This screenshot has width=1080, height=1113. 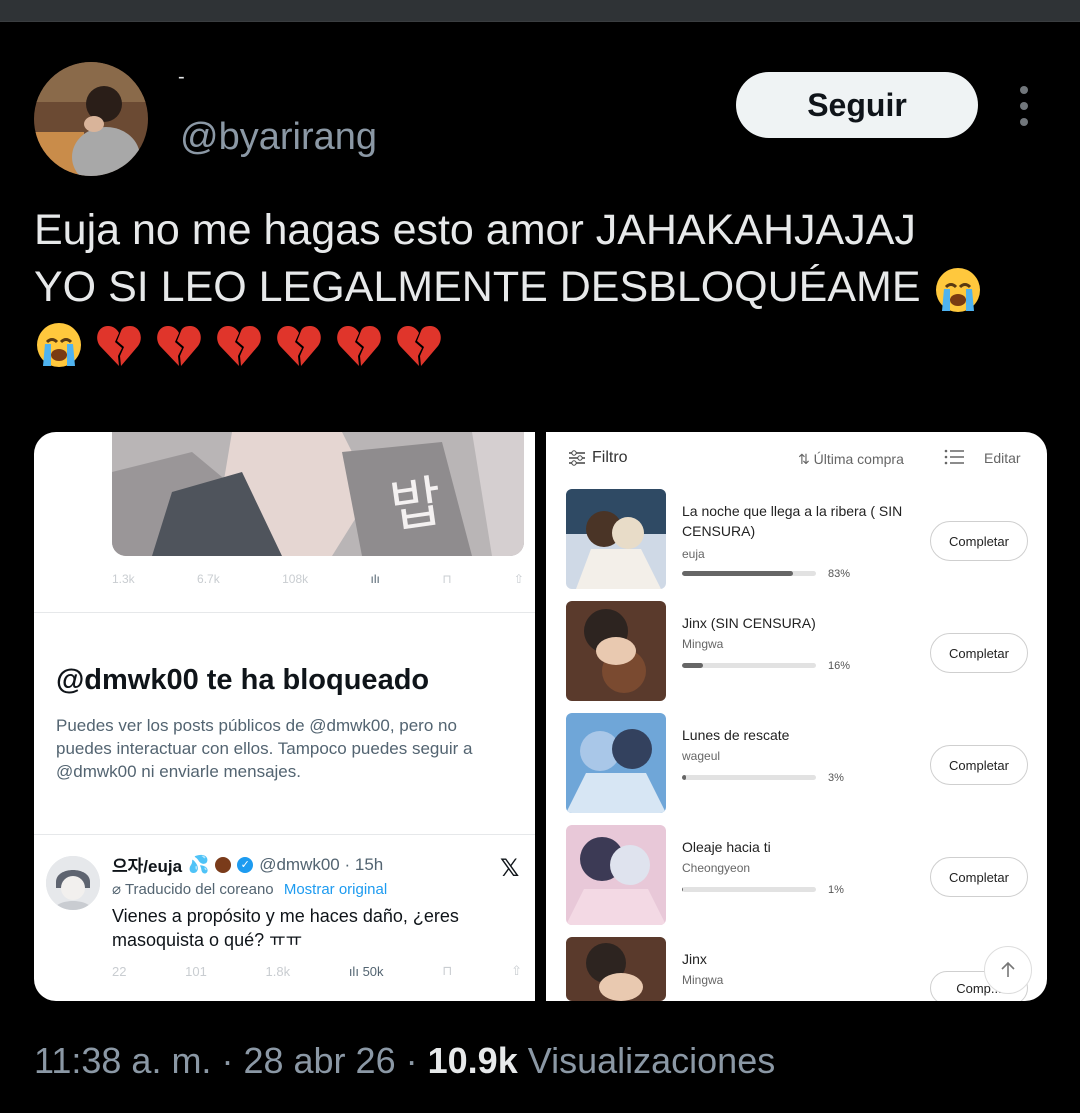 What do you see at coordinates (196, 971) in the screenshot?
I see `repost-count: 101` at bounding box center [196, 971].